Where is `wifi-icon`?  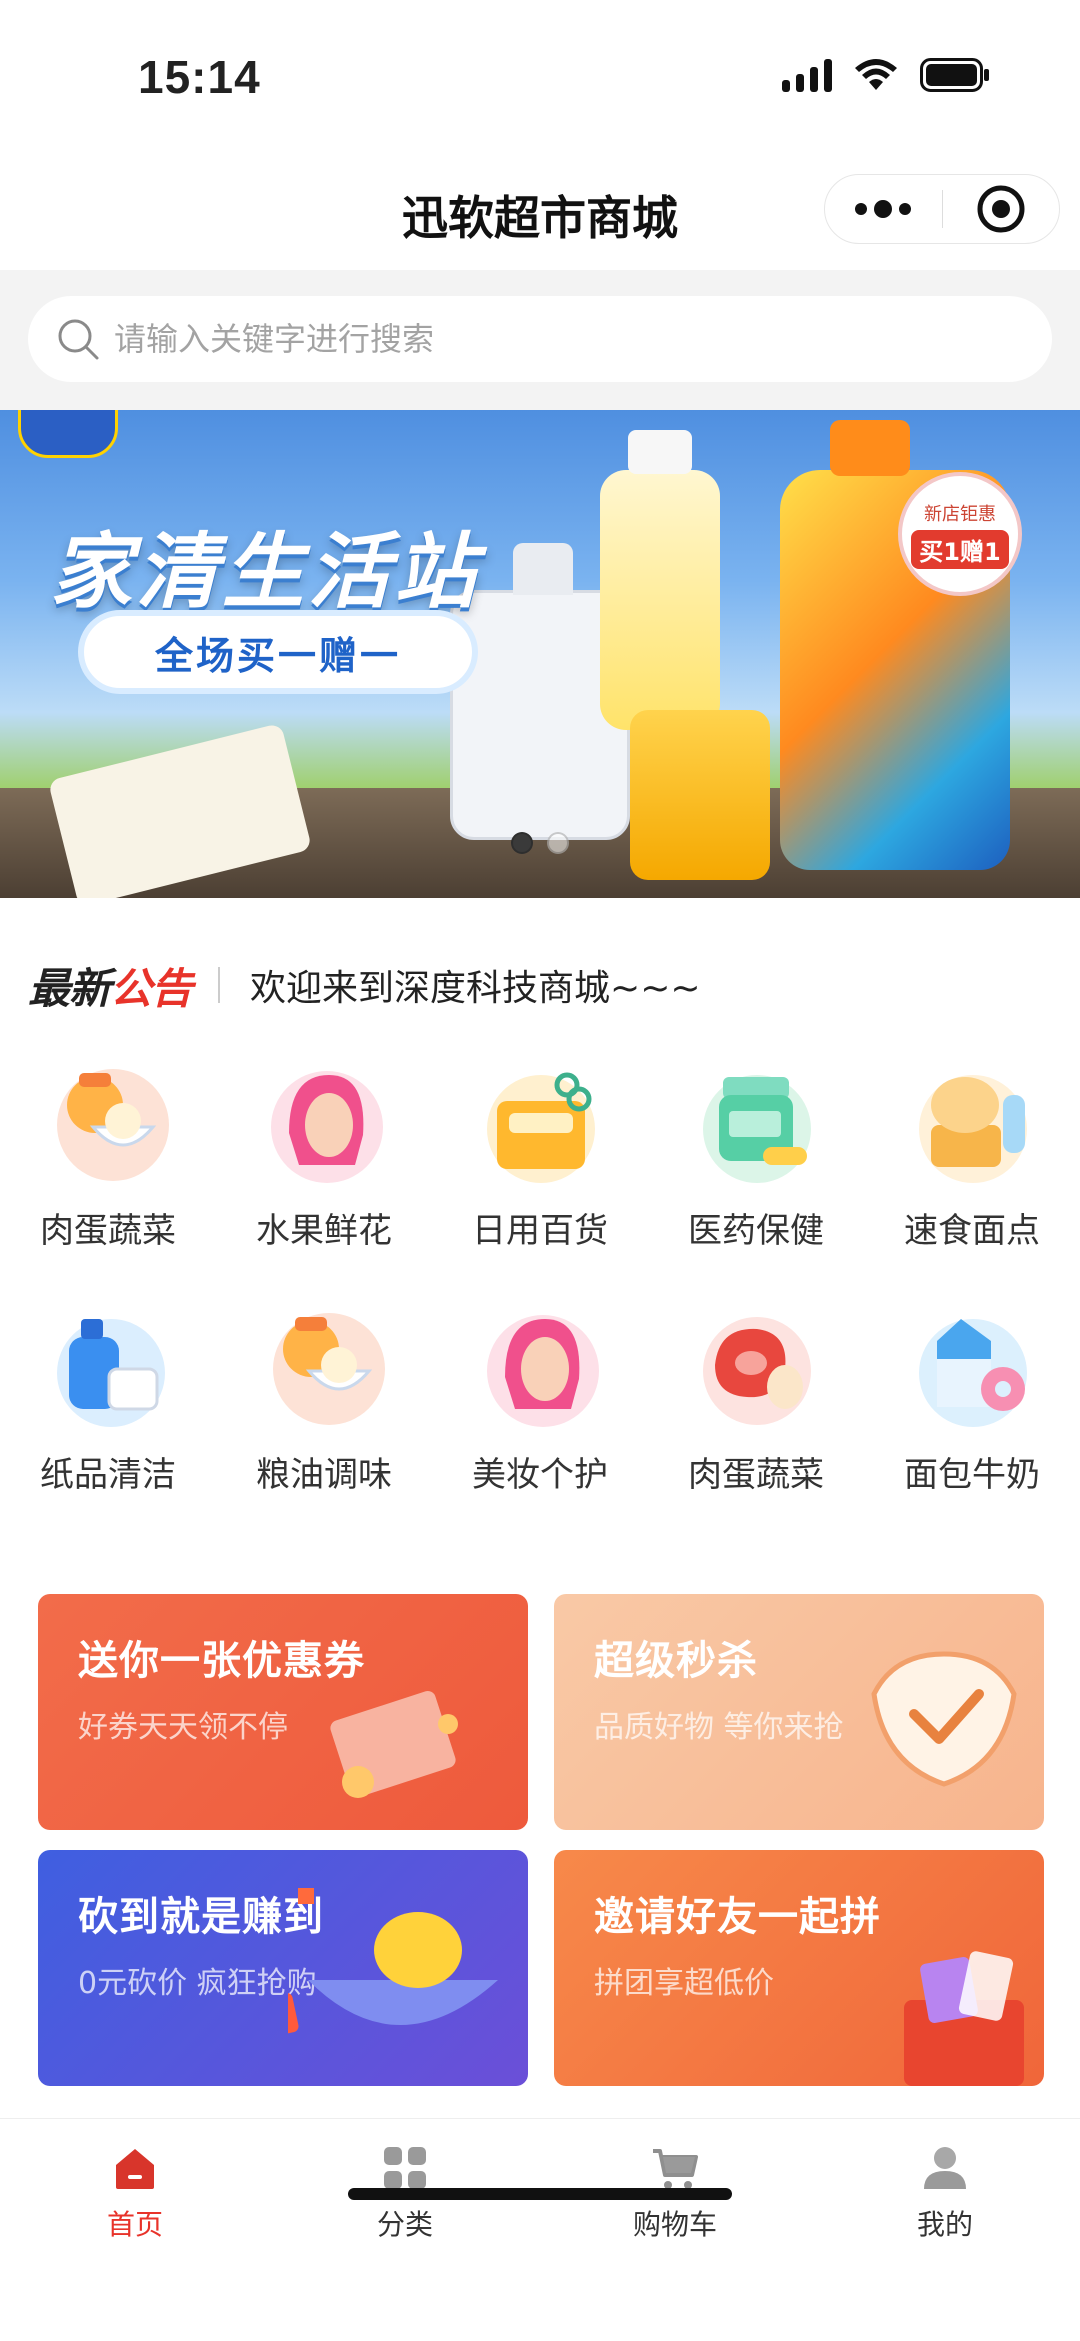
wifi-icon is located at coordinates (876, 75).